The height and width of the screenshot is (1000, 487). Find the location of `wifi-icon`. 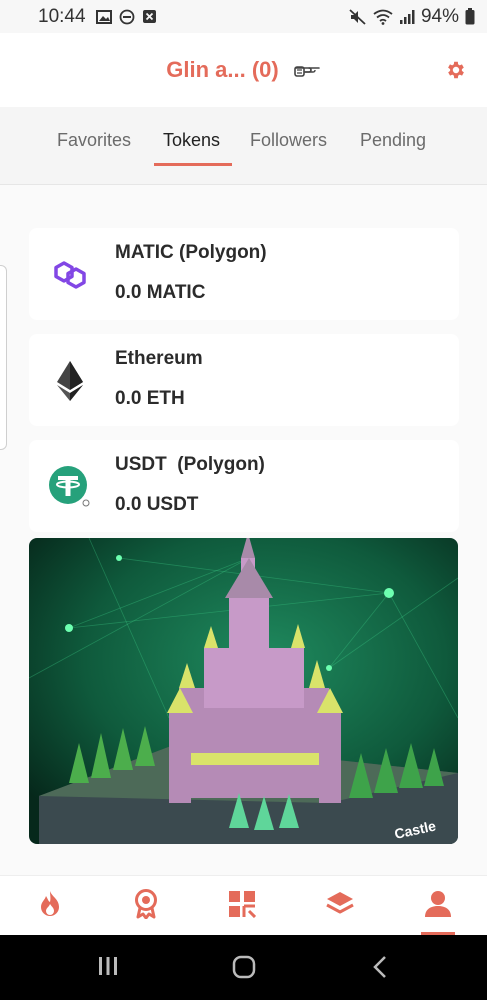

wifi-icon is located at coordinates (383, 17).